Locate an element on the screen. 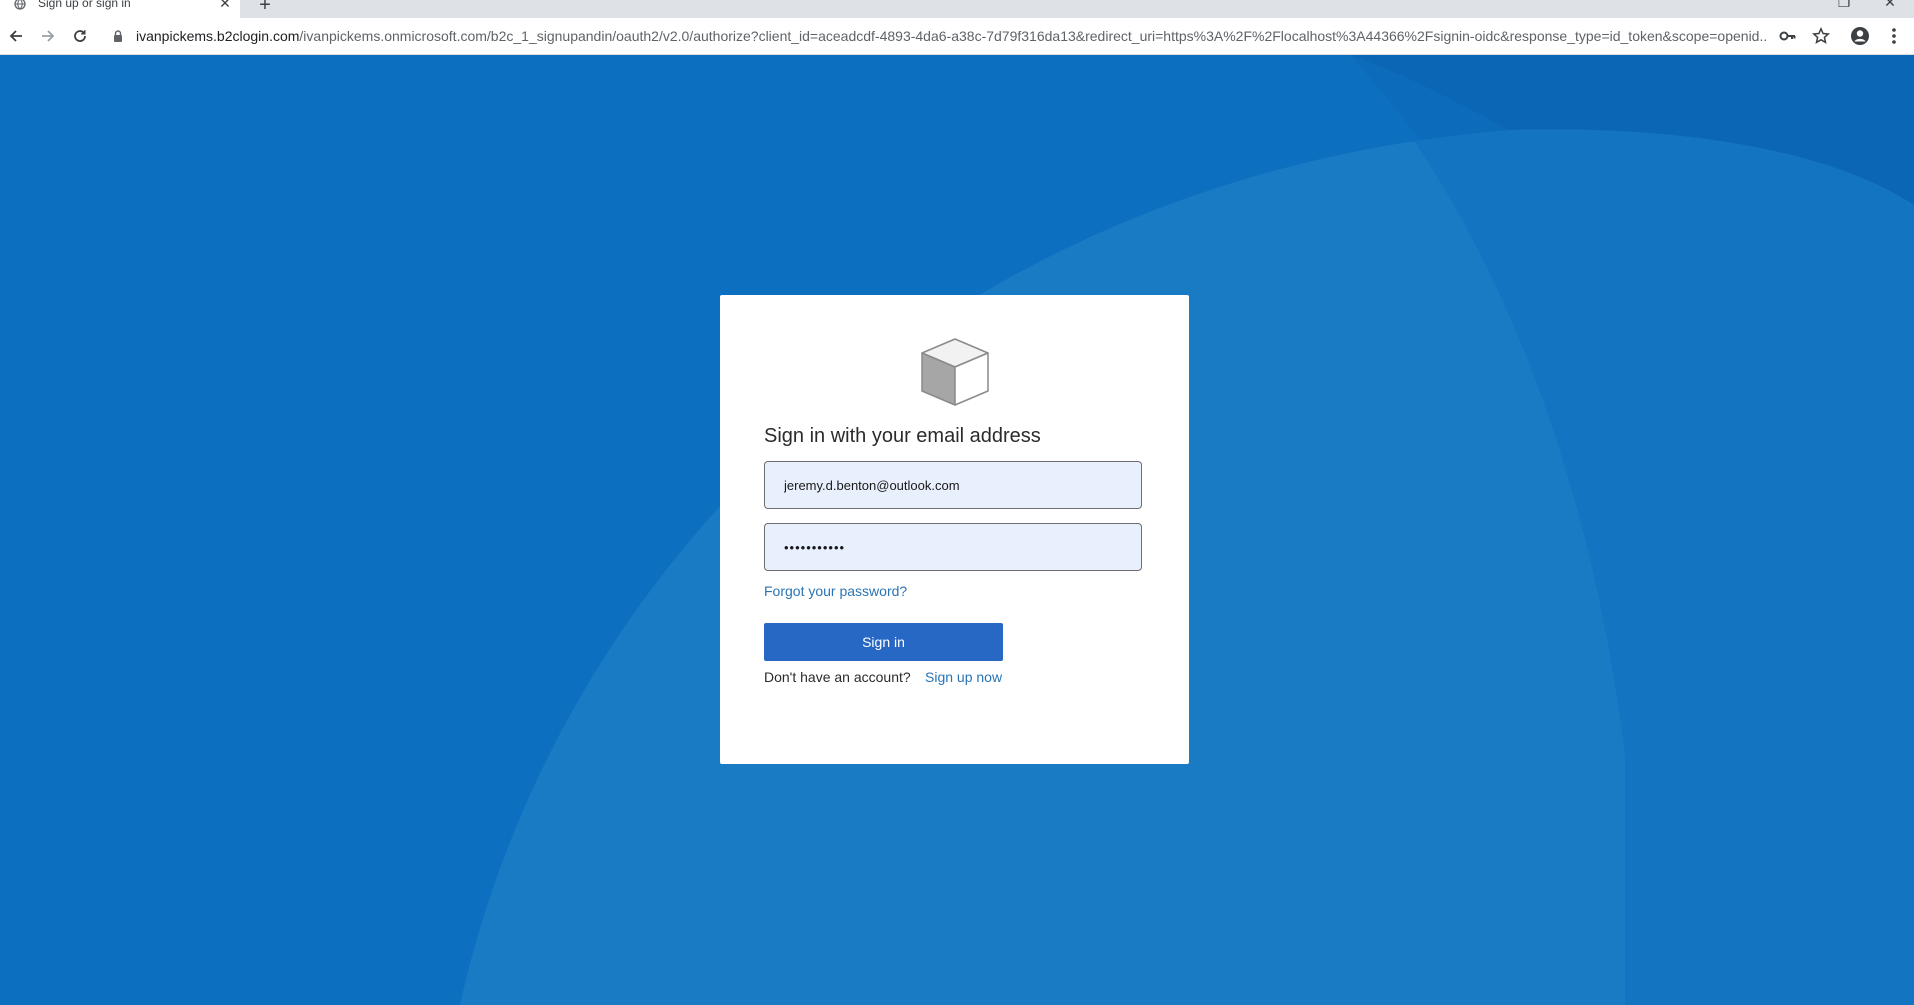 Image resolution: width=1914 pixels, height=1005 pixels. close-window-icon: ✕ is located at coordinates (1890, 5).